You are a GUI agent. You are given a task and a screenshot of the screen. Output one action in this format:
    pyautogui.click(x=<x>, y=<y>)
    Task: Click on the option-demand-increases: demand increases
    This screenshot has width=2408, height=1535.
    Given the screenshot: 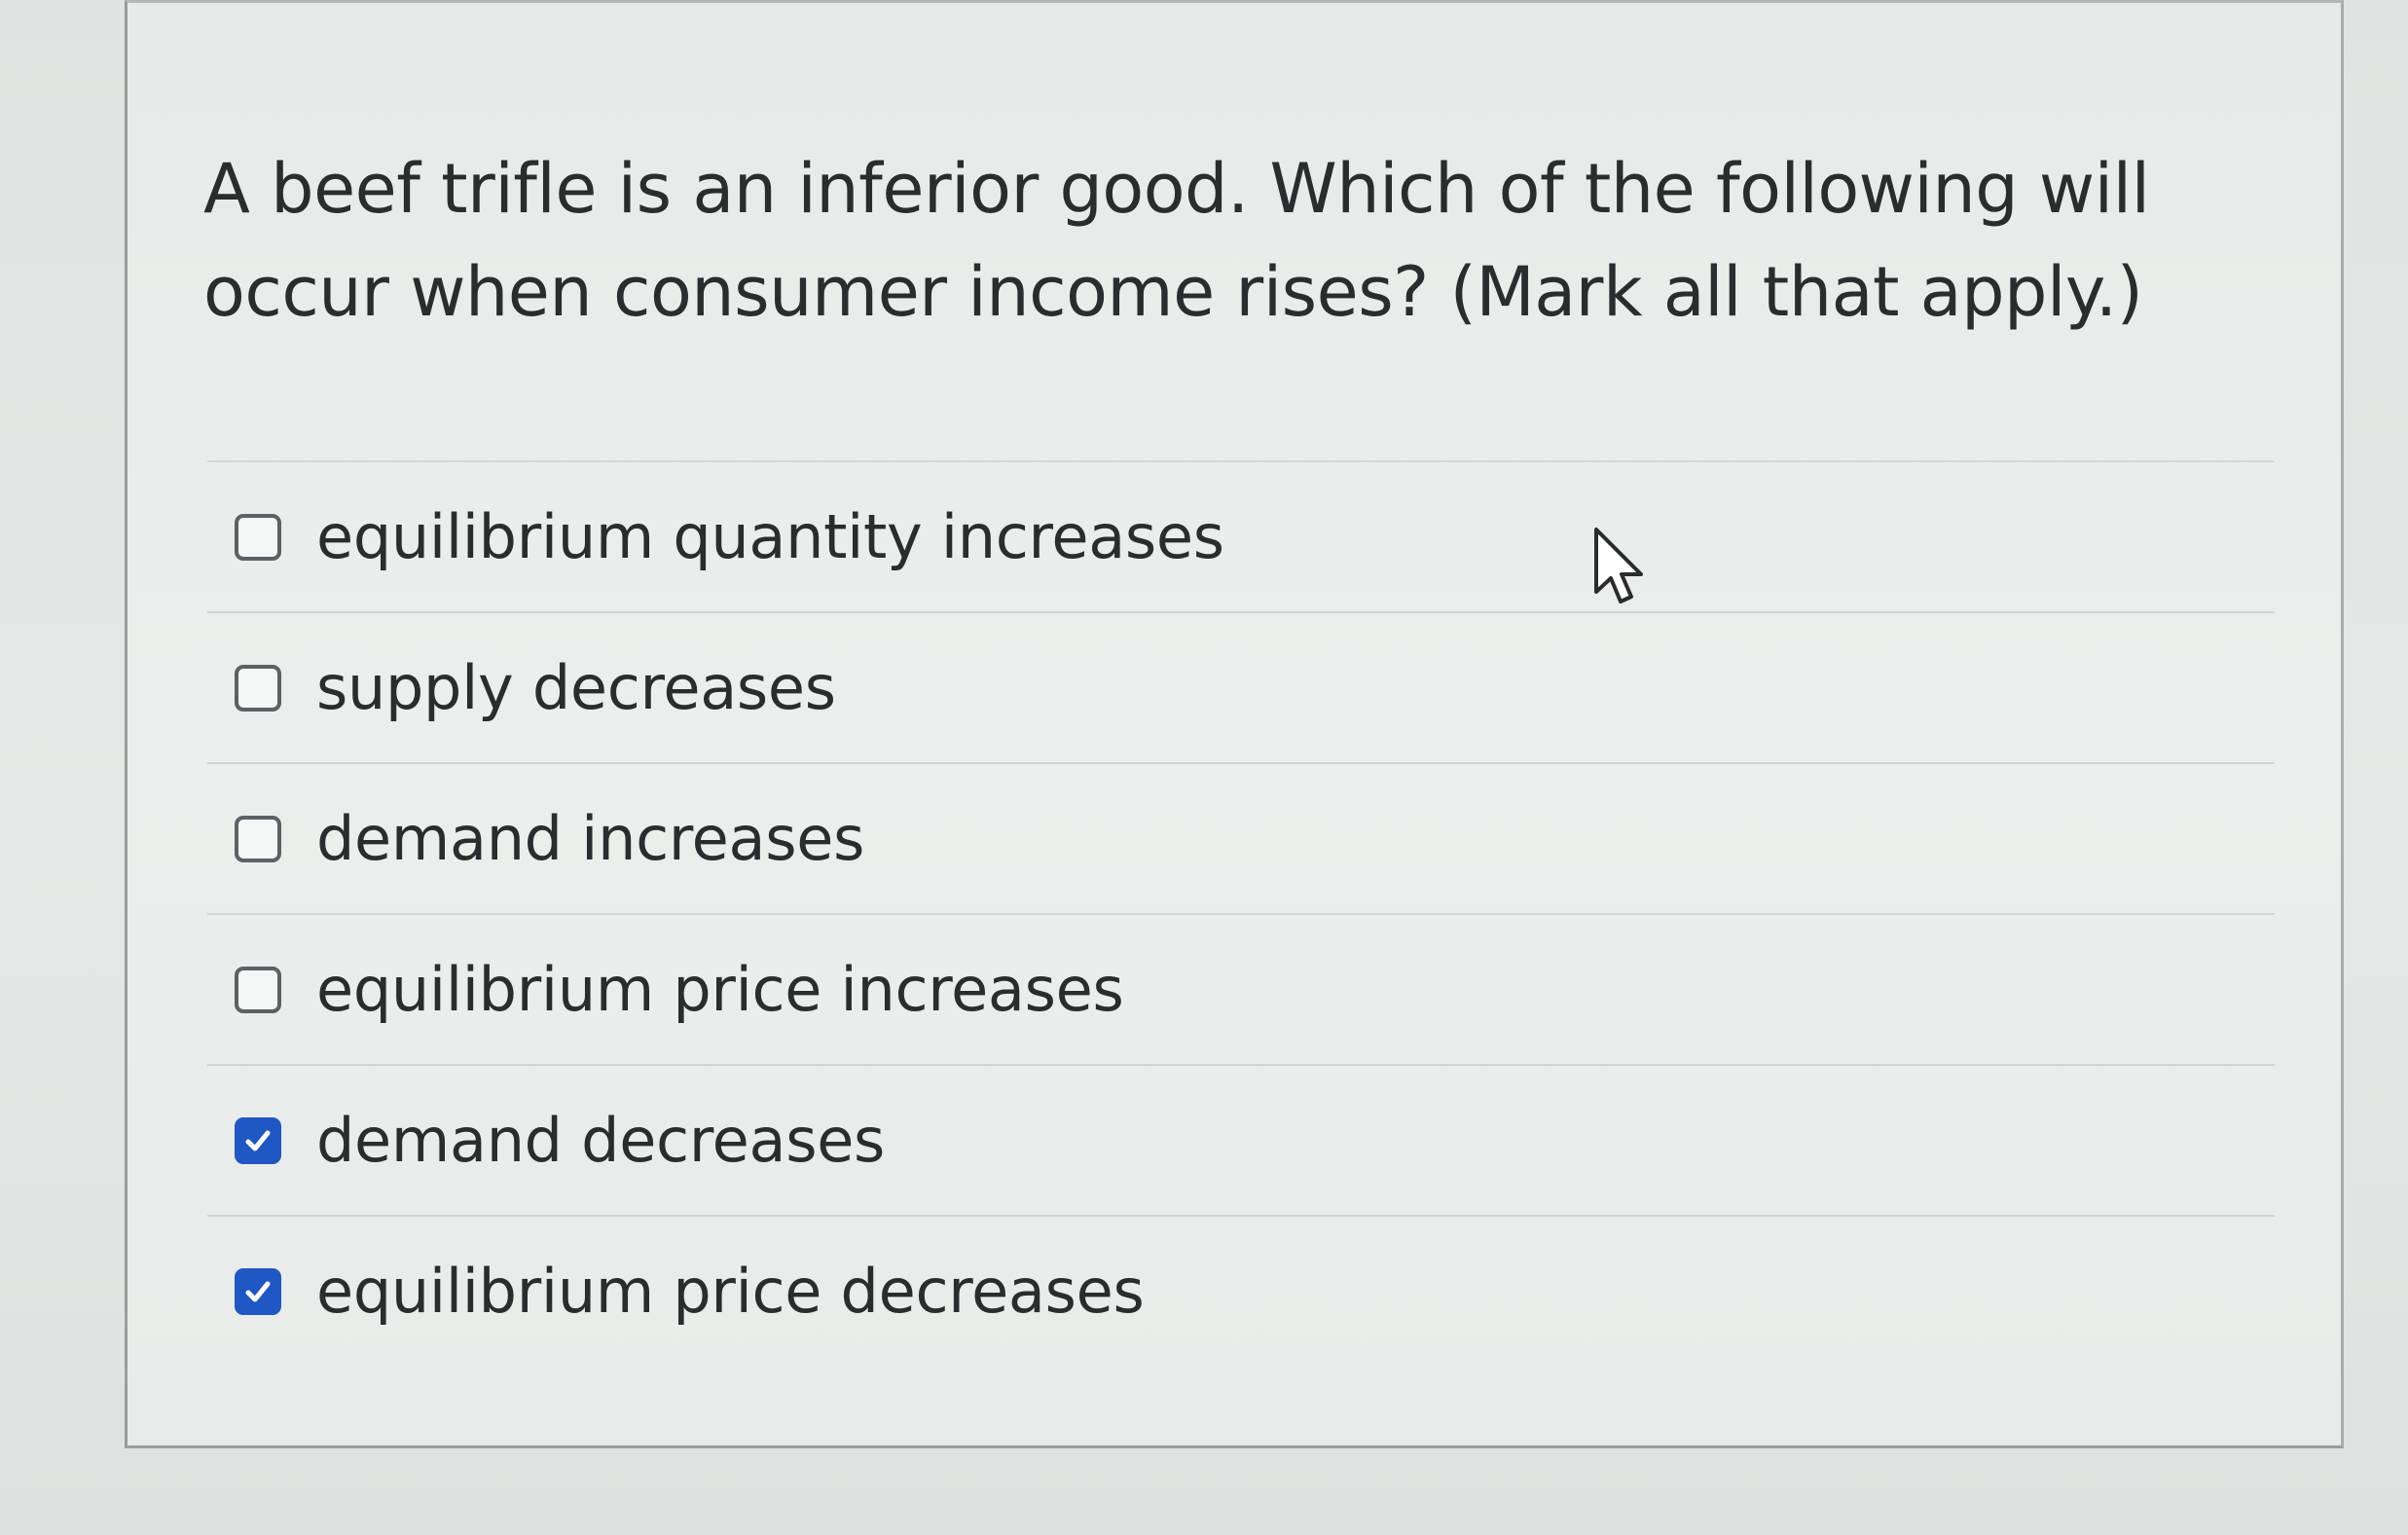 What is the action you would take?
    pyautogui.click(x=1241, y=840)
    